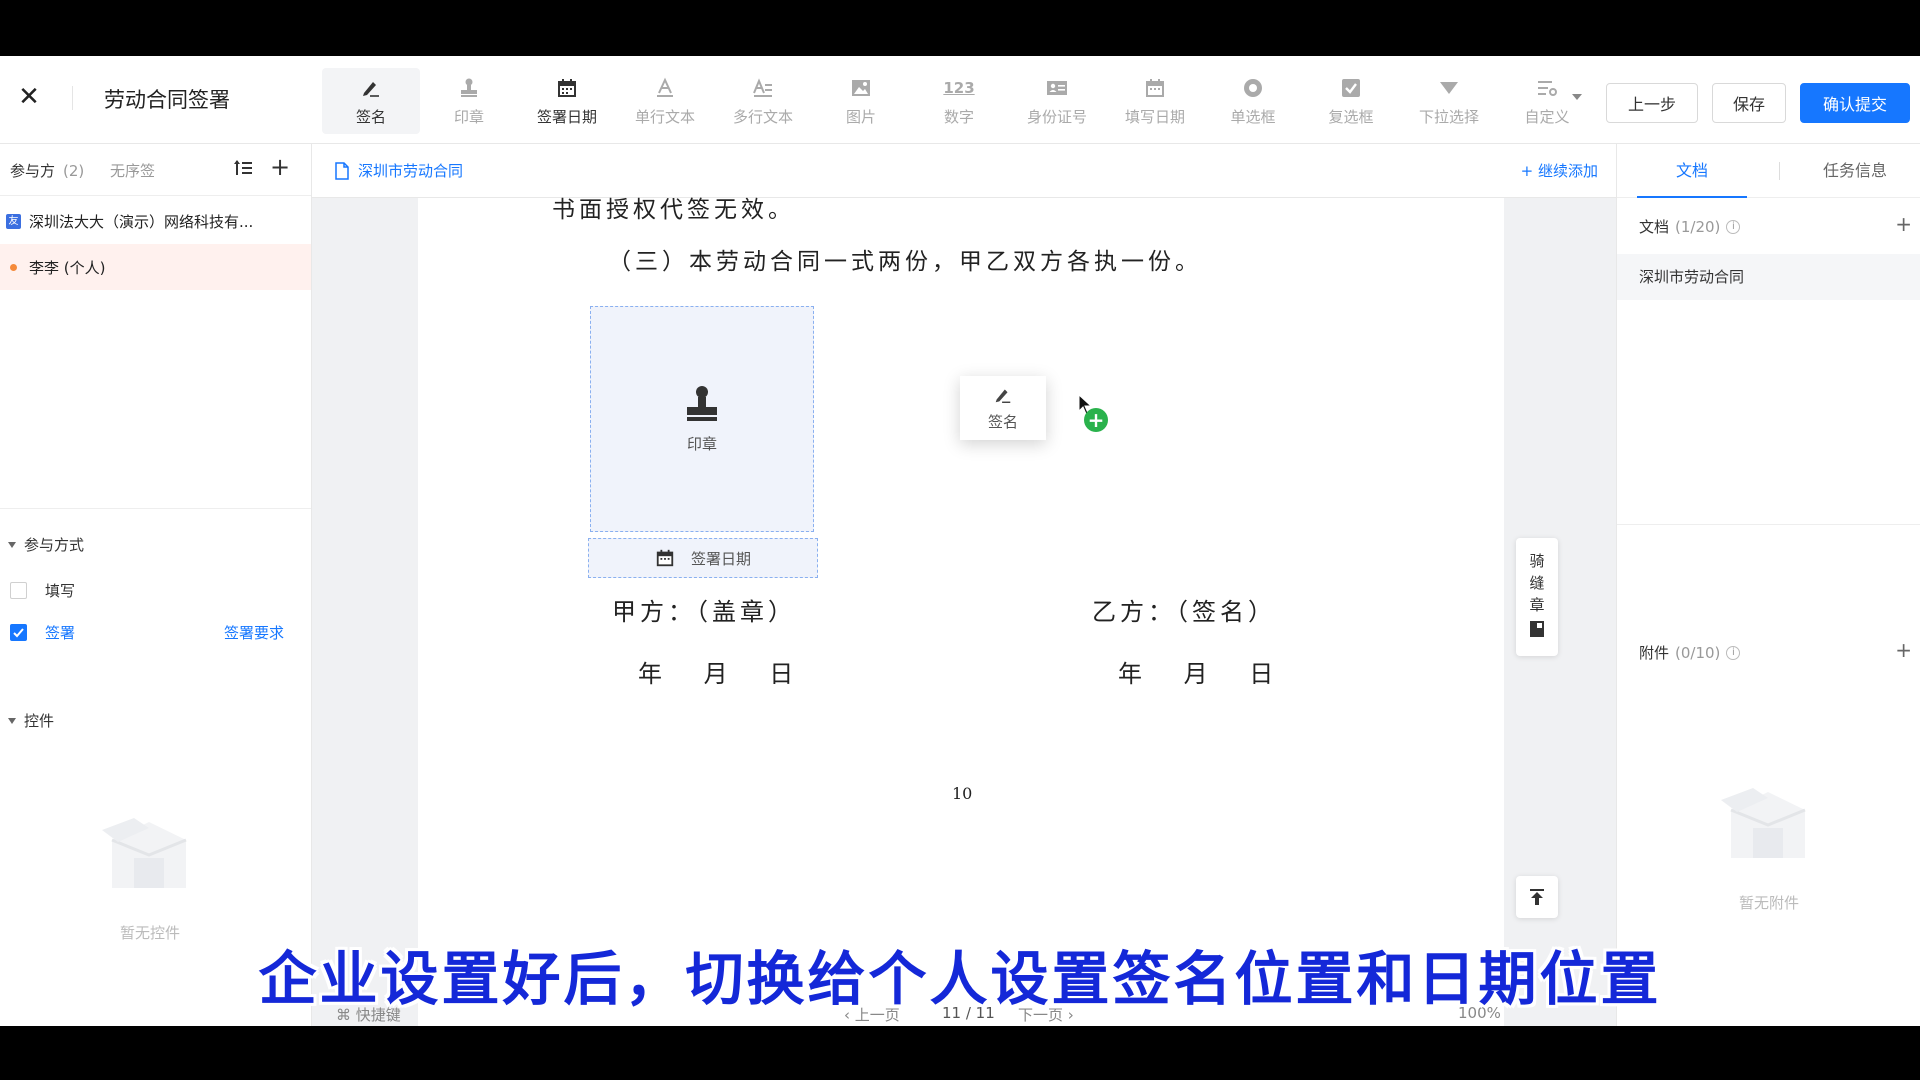 This screenshot has width=1920, height=1080. What do you see at coordinates (280, 167) in the screenshot?
I see `add-participant-icon: +` at bounding box center [280, 167].